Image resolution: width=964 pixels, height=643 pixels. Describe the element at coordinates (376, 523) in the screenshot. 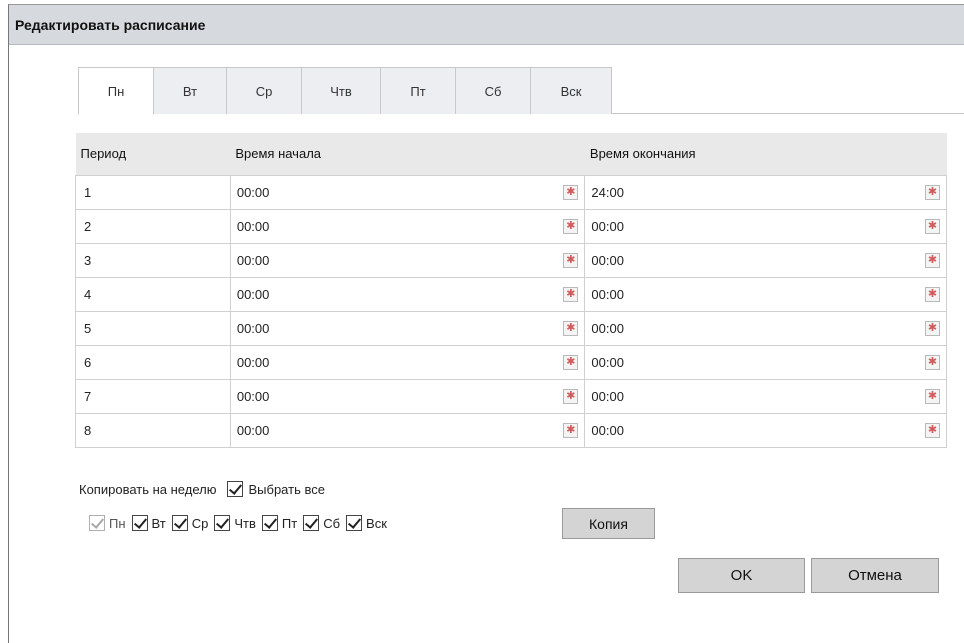

I see `copy-day-label: Вск` at that location.